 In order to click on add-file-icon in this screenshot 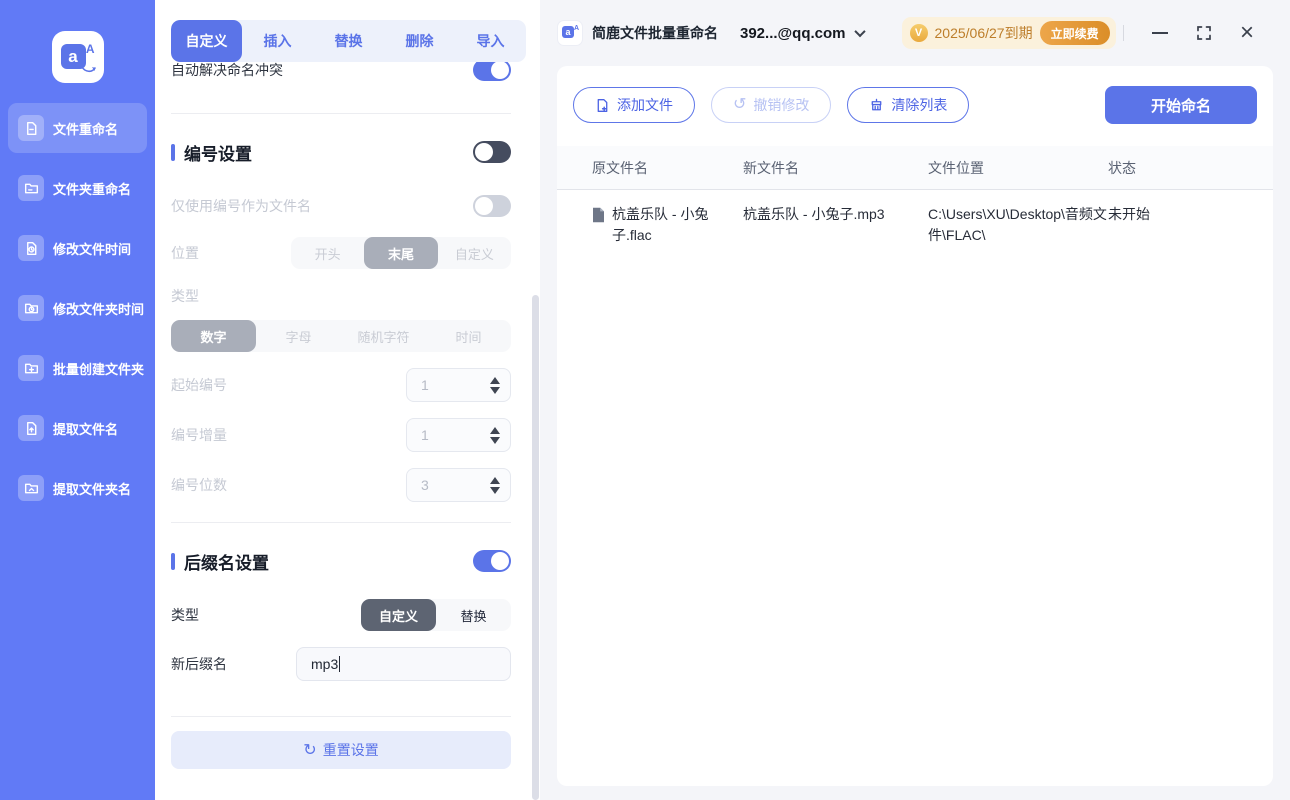, I will do `click(602, 105)`.